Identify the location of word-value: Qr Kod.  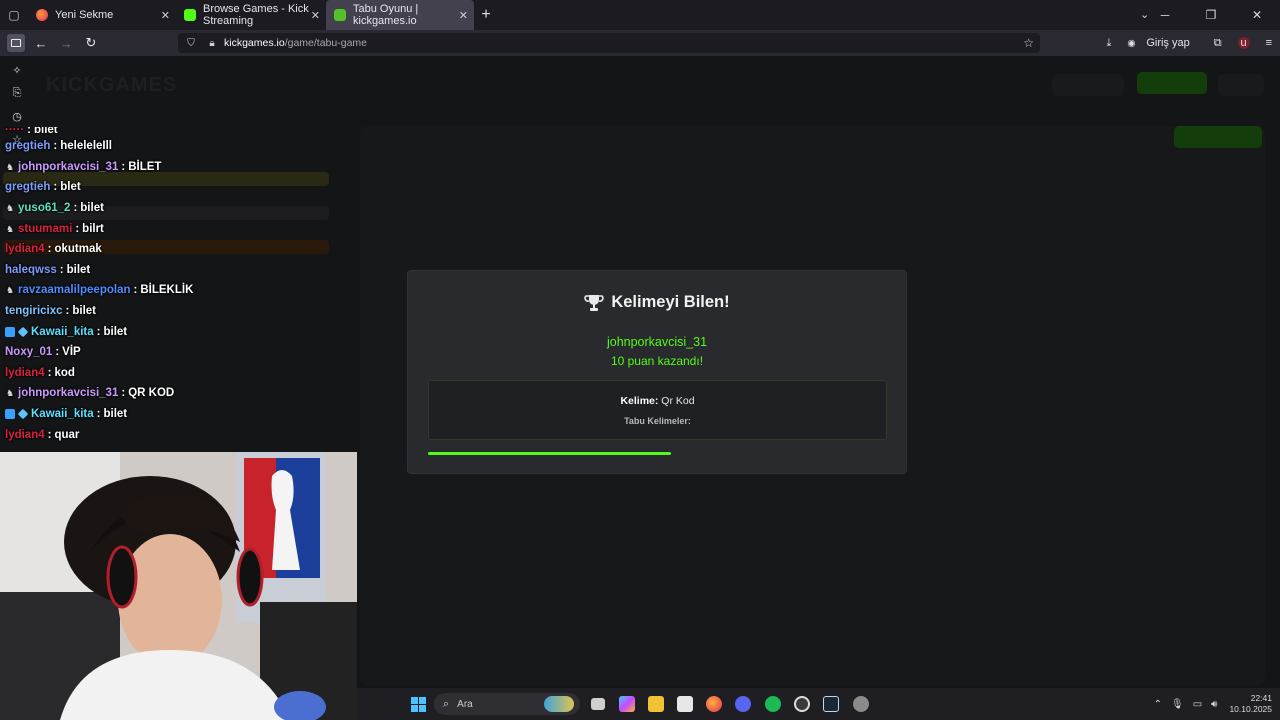
(678, 401).